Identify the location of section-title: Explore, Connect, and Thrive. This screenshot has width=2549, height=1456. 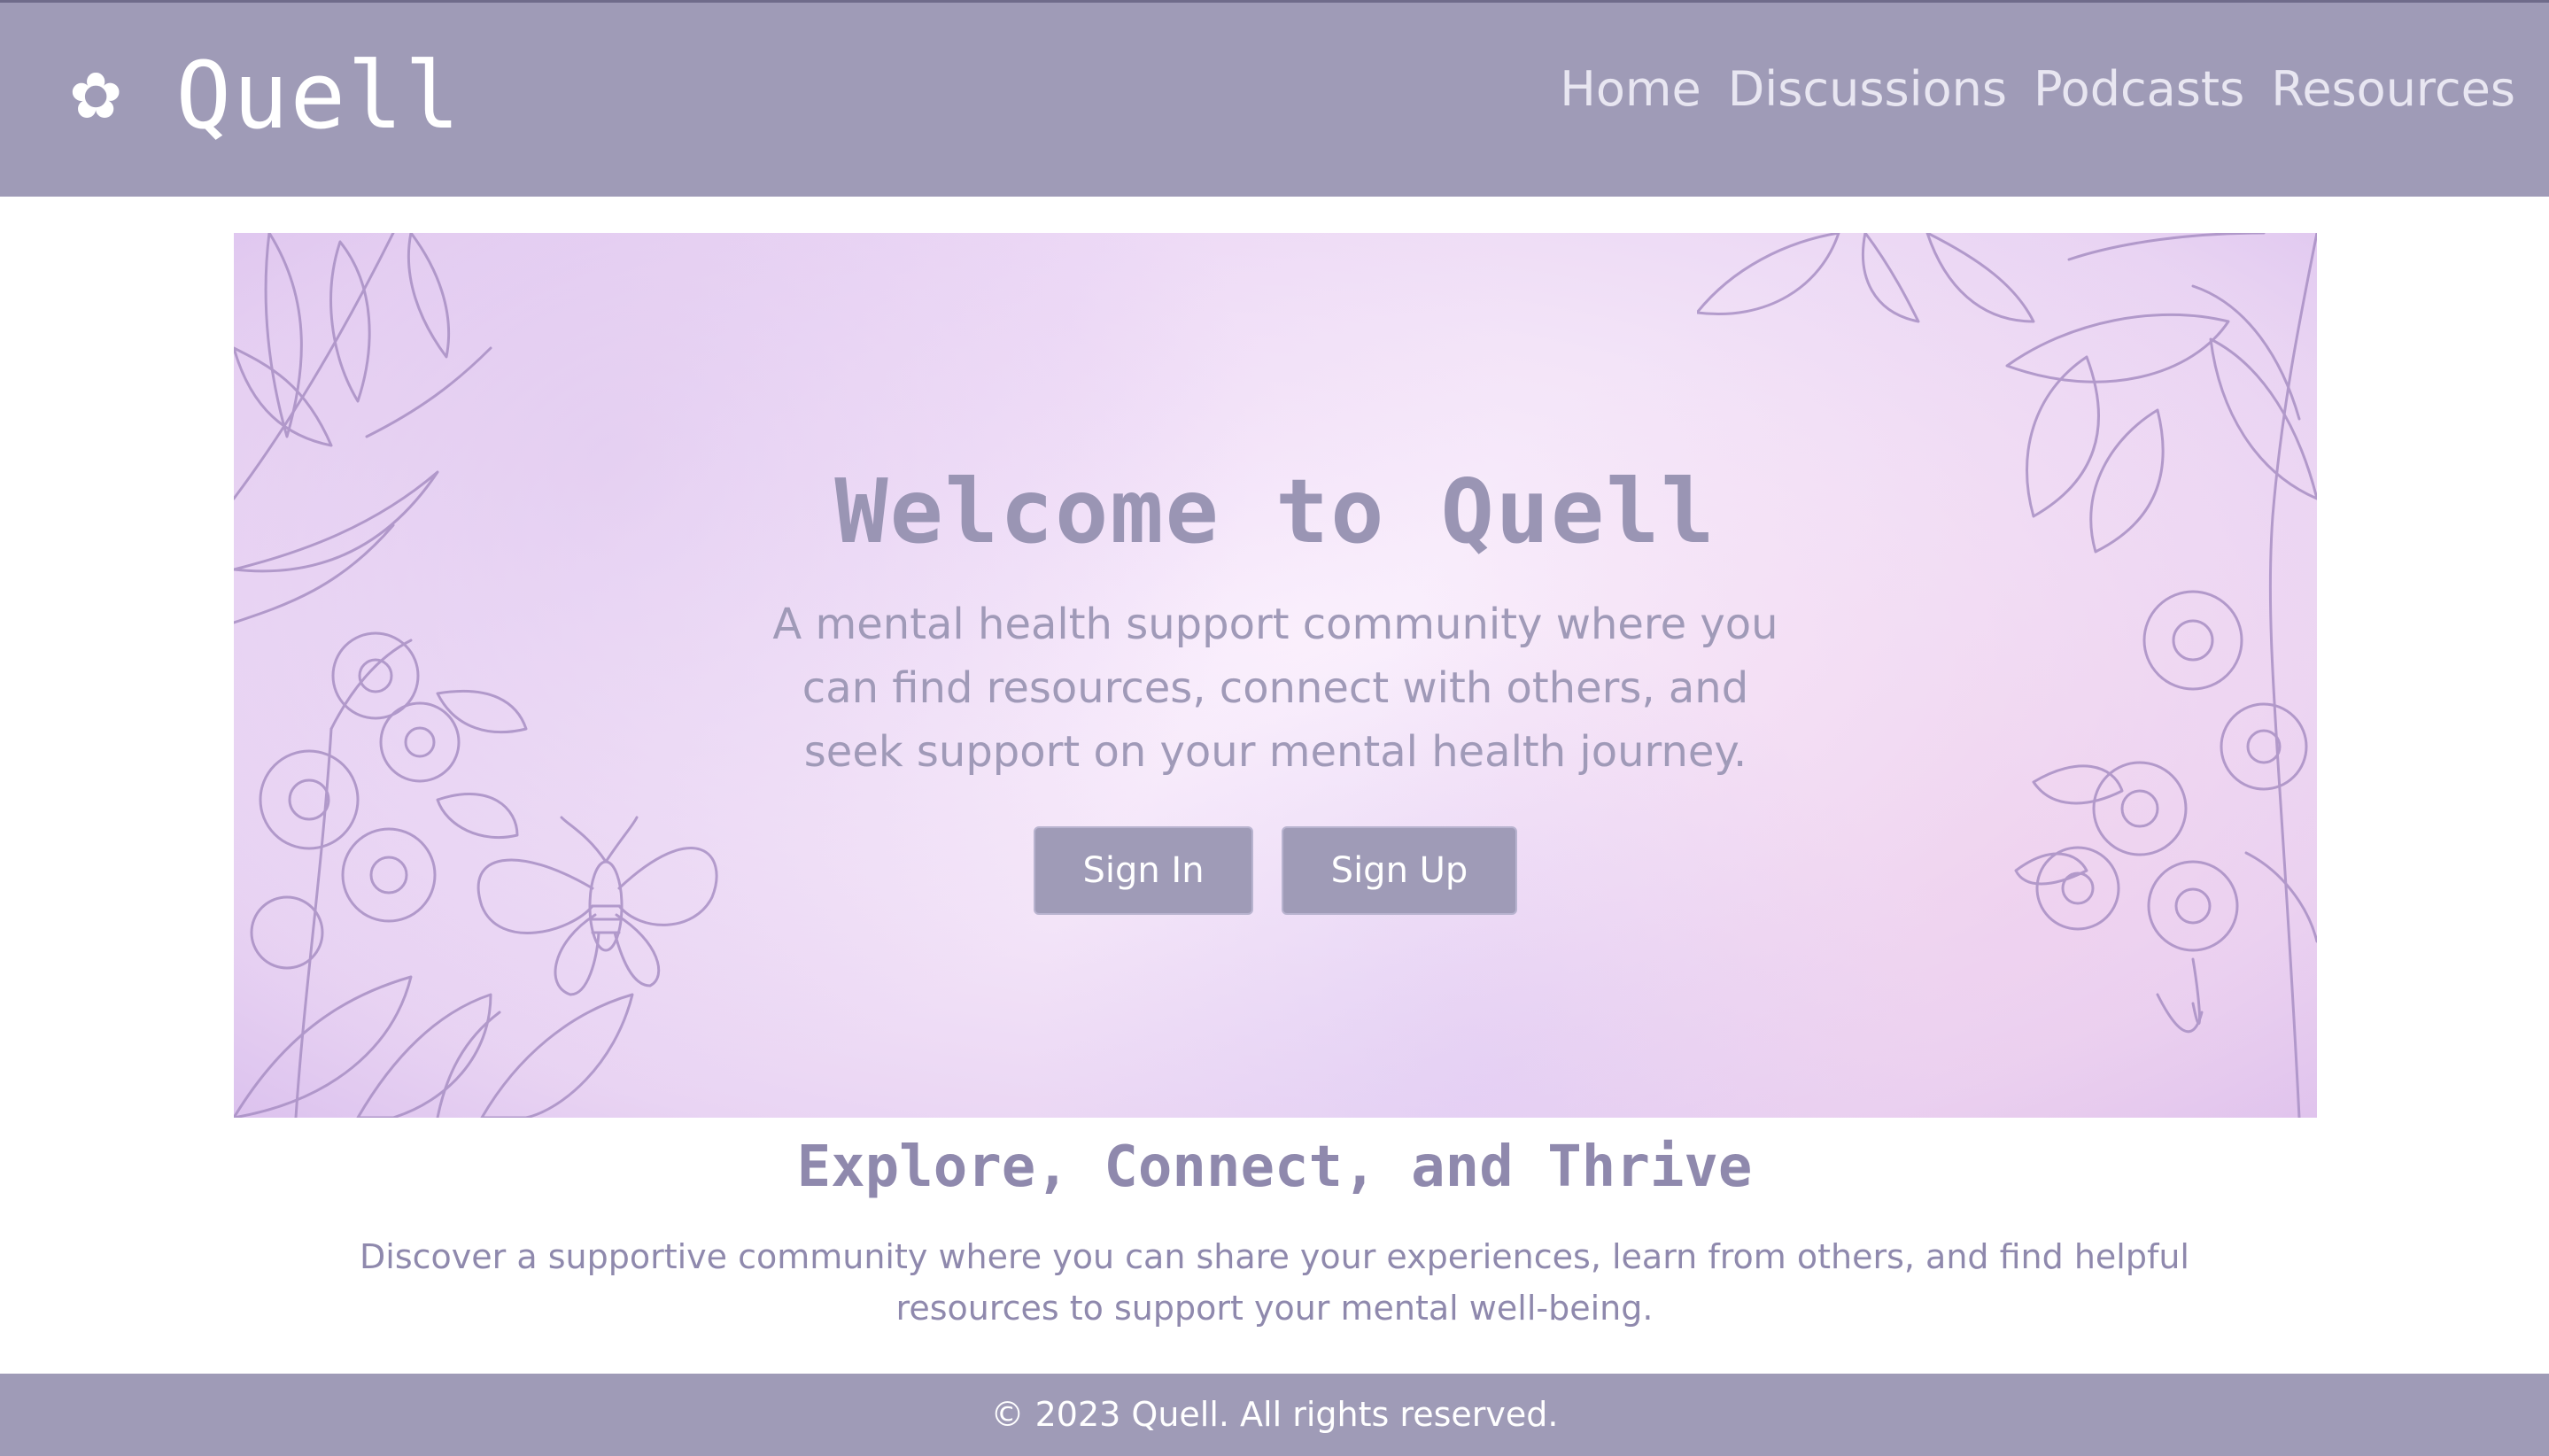
(1275, 1167).